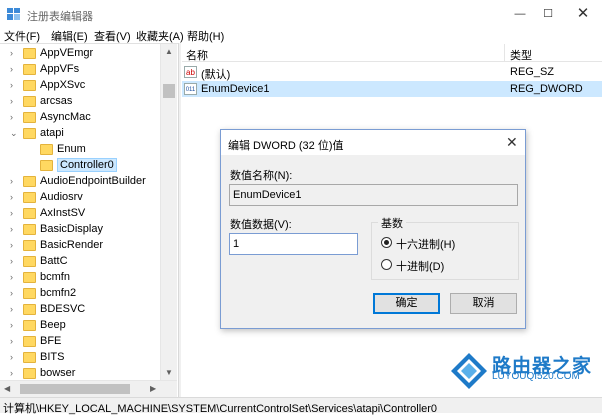 The width and height of the screenshot is (602, 416). I want to click on tree-item: › BFE, so click(80, 342).